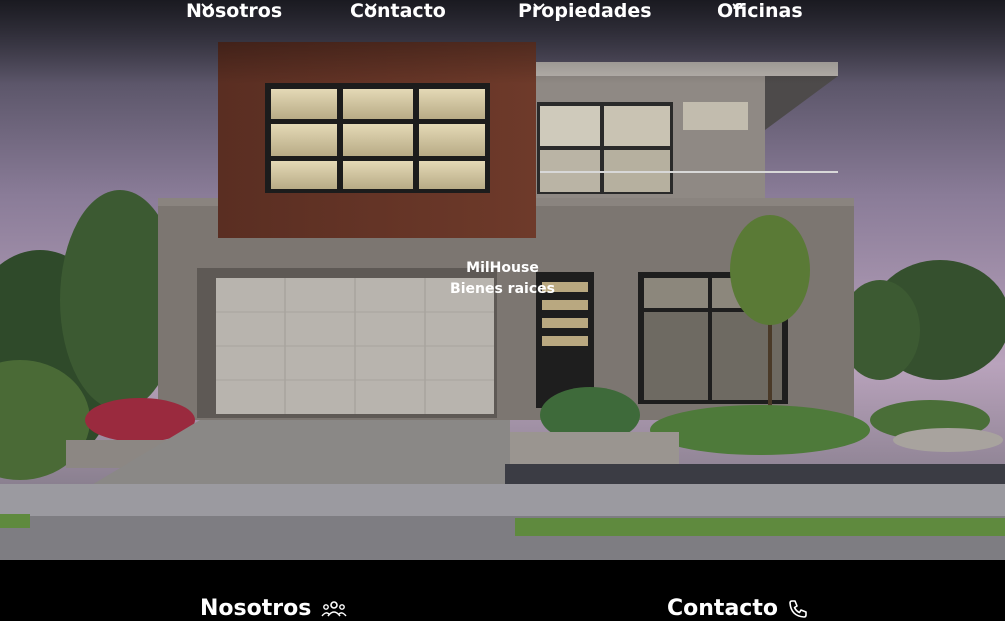 The image size is (1005, 621). I want to click on nav-contacto: Contacto, so click(398, 11).